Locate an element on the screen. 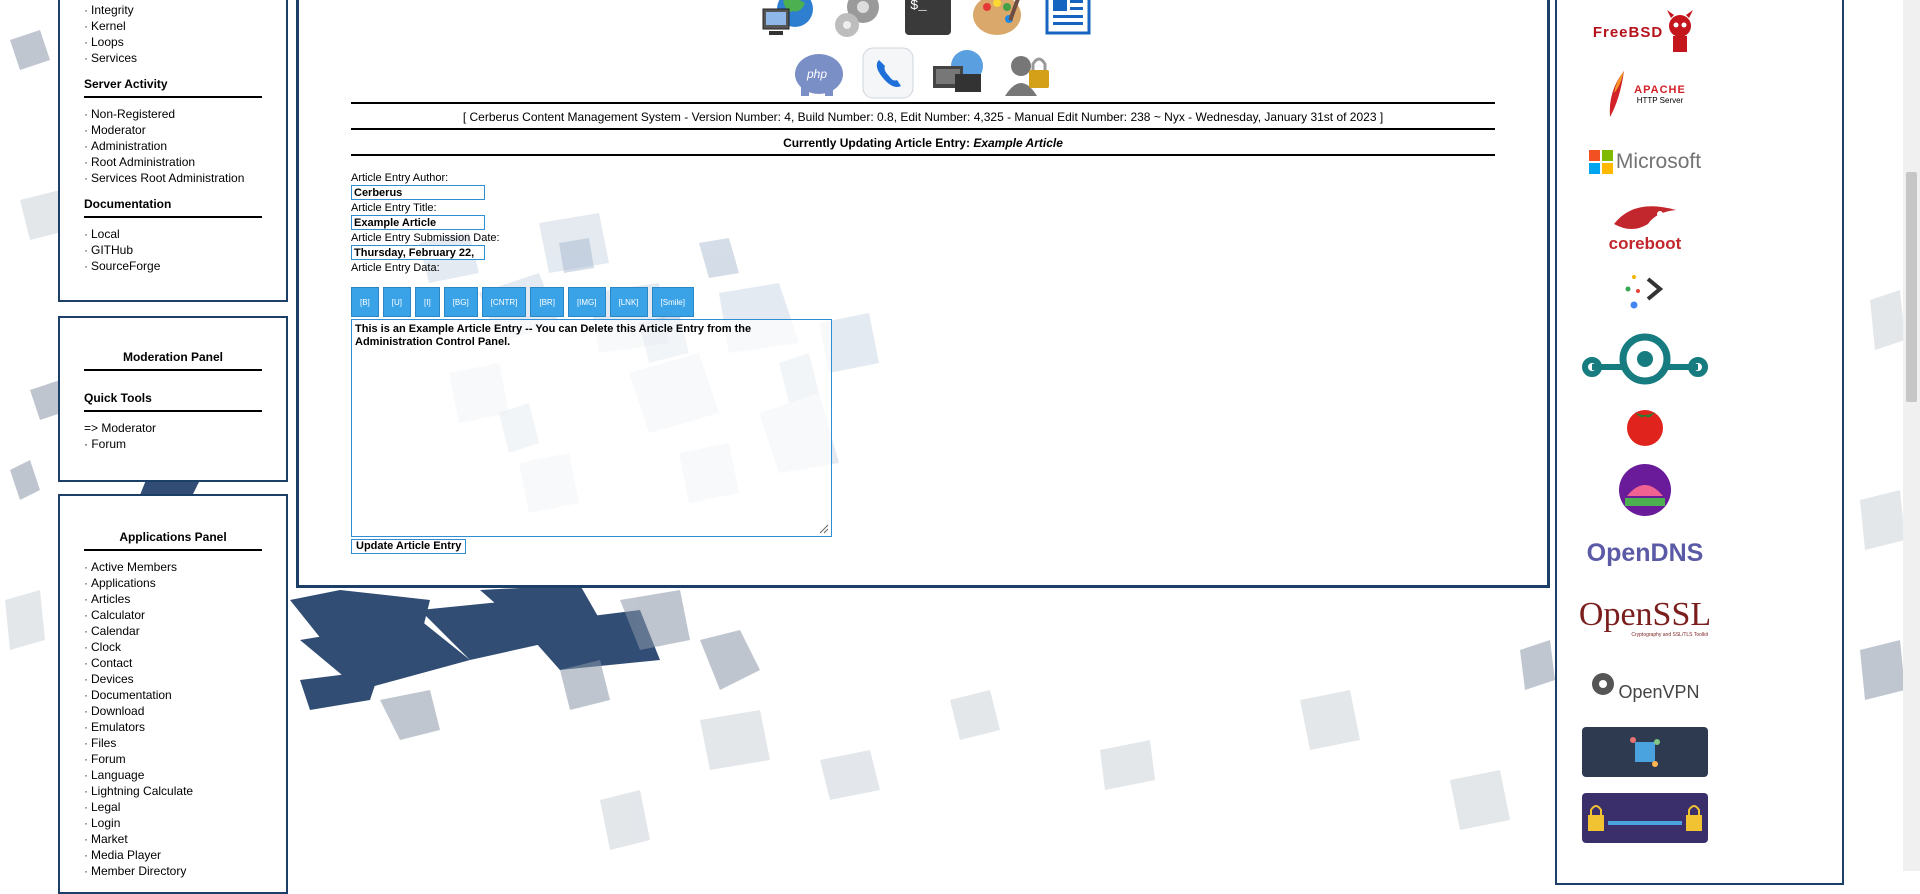 The width and height of the screenshot is (1920, 894). date-field is located at coordinates (418, 252).